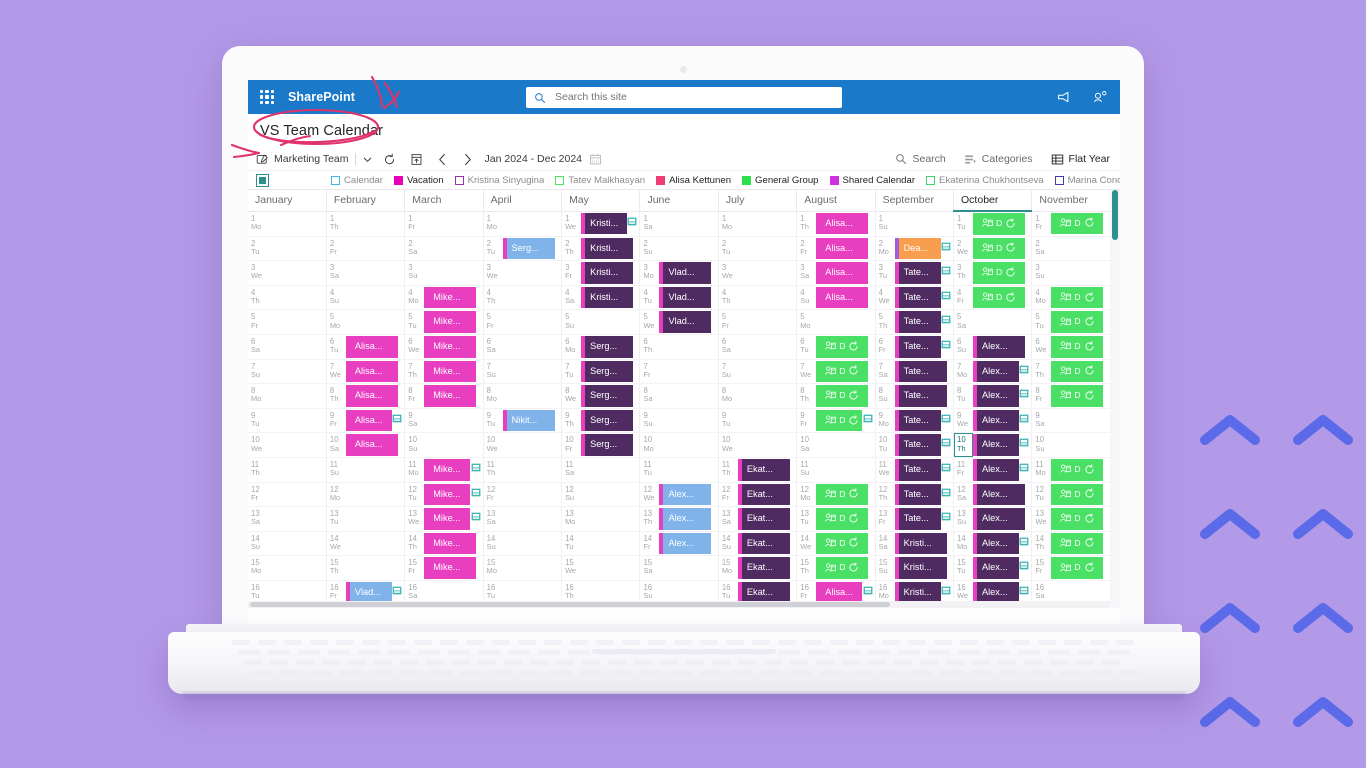 The image size is (1366, 768). What do you see at coordinates (287, 396) in the screenshot?
I see `calendar-day-cell: 8 Mo` at bounding box center [287, 396].